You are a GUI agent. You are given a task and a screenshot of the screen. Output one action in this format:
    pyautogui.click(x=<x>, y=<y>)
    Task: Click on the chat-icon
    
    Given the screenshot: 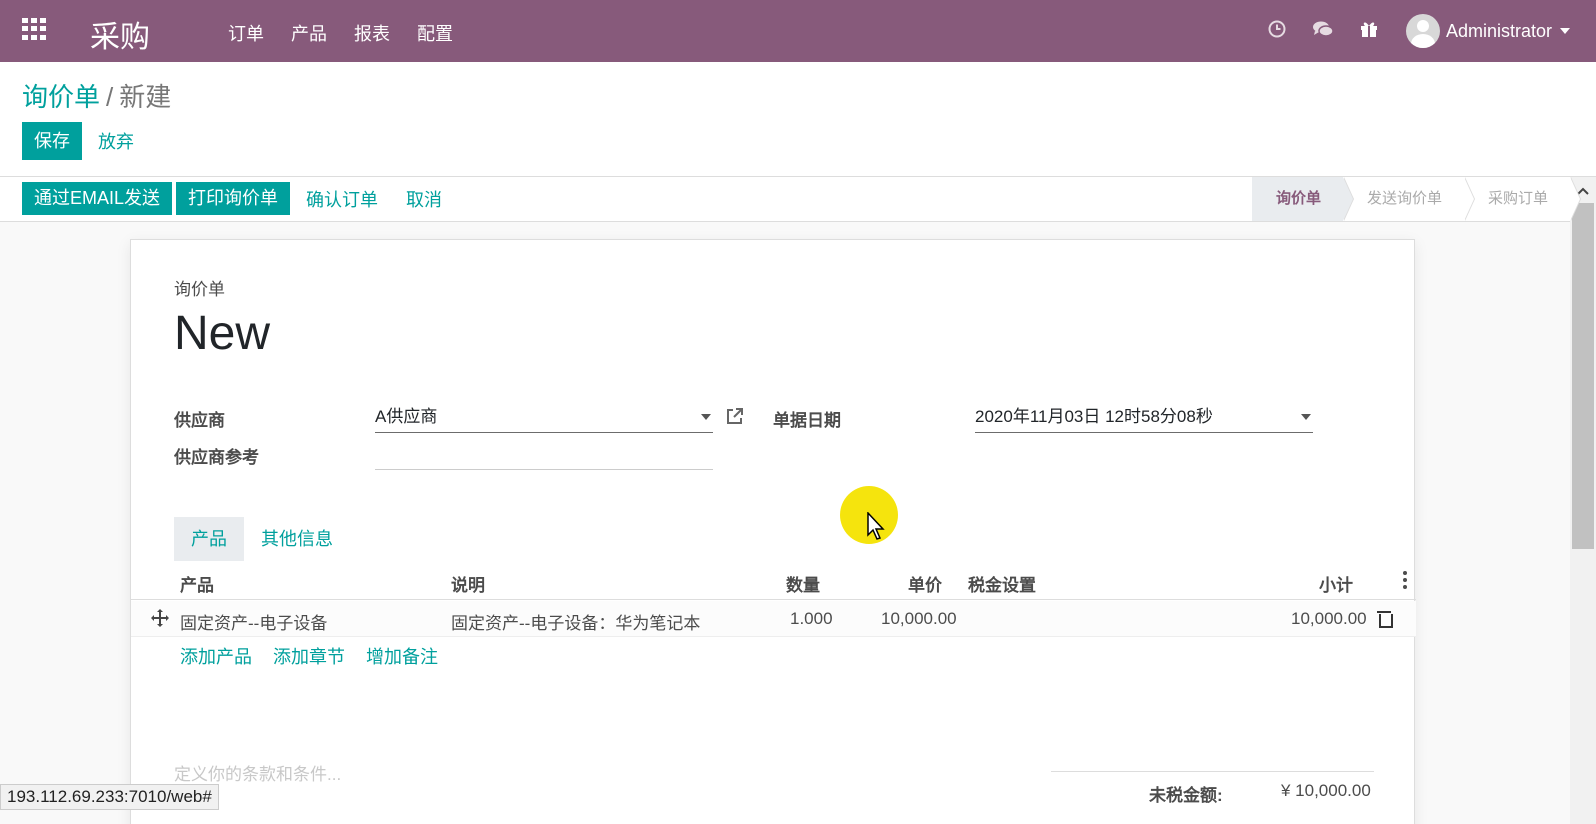 What is the action you would take?
    pyautogui.click(x=1323, y=31)
    